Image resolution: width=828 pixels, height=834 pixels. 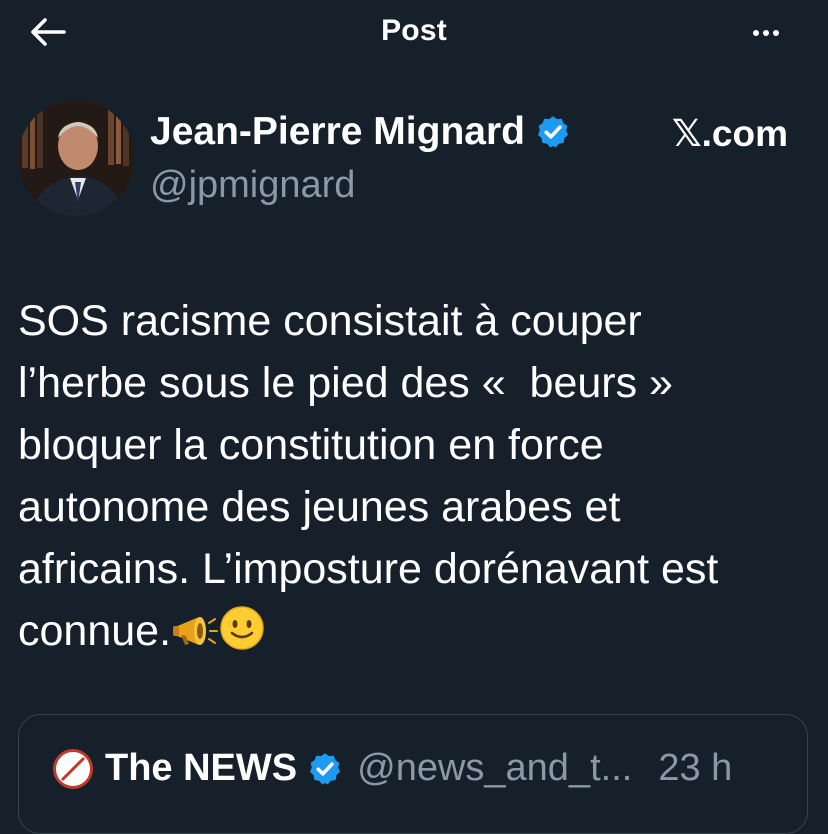 What do you see at coordinates (337, 131) in the screenshot?
I see `display-name-text: Jean-Pierre Mignard` at bounding box center [337, 131].